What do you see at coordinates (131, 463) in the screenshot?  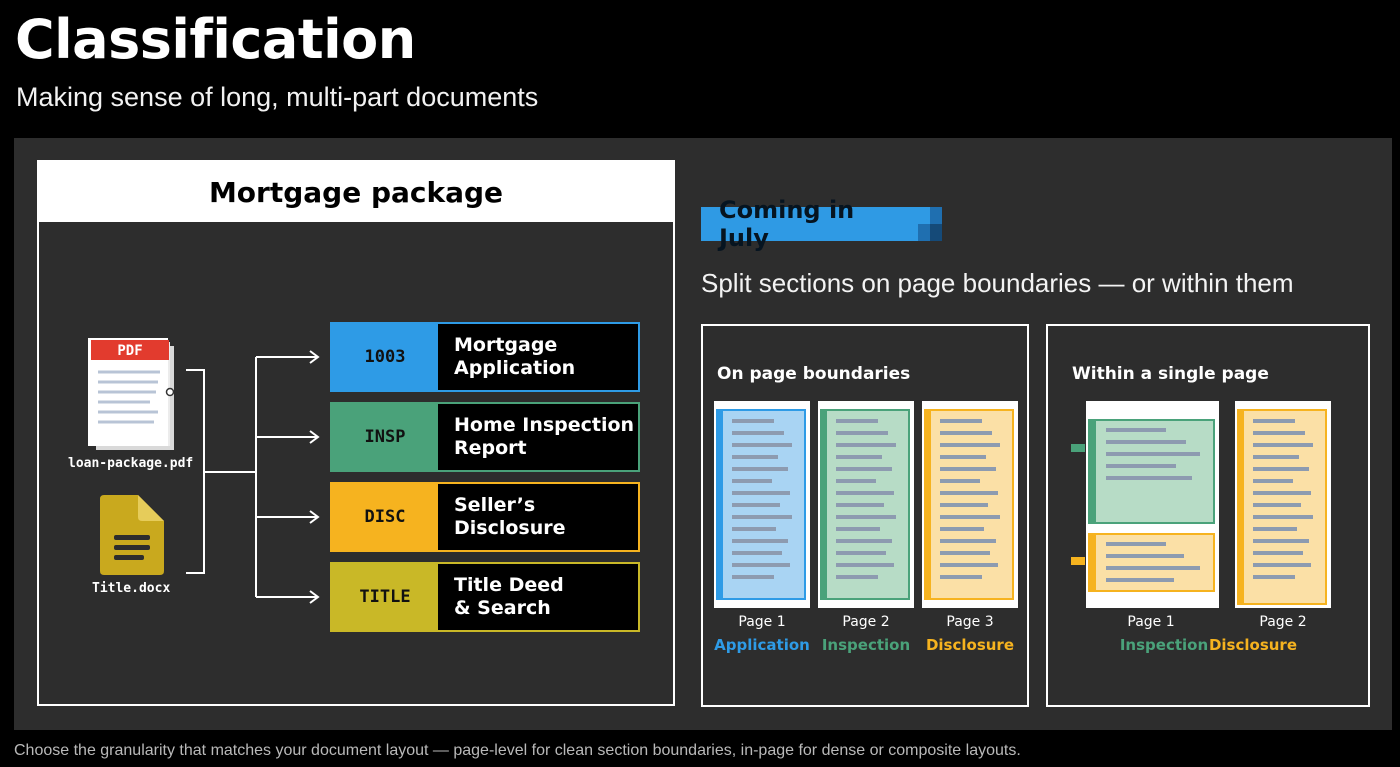 I see `pdf-file-name: loan-package.pdf` at bounding box center [131, 463].